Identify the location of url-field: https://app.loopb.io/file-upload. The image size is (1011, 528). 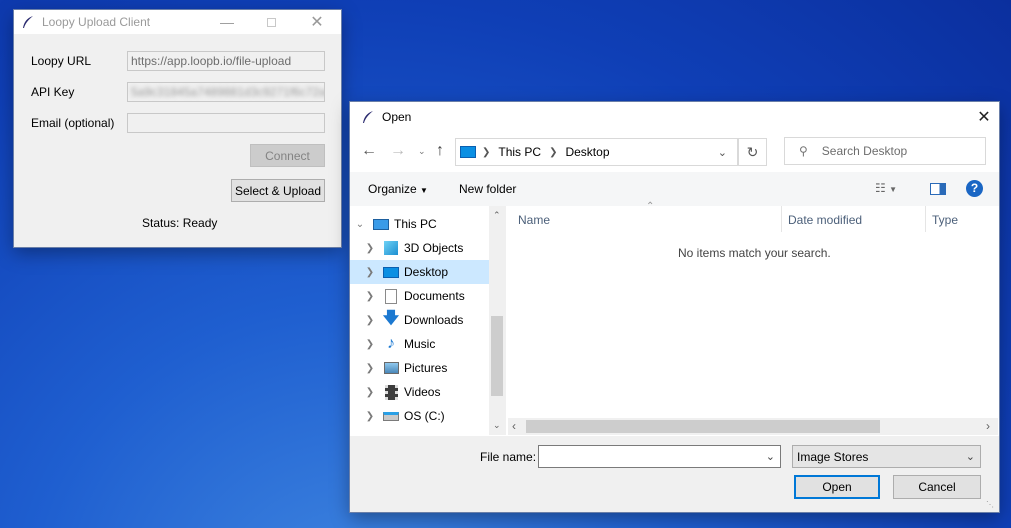
(226, 61).